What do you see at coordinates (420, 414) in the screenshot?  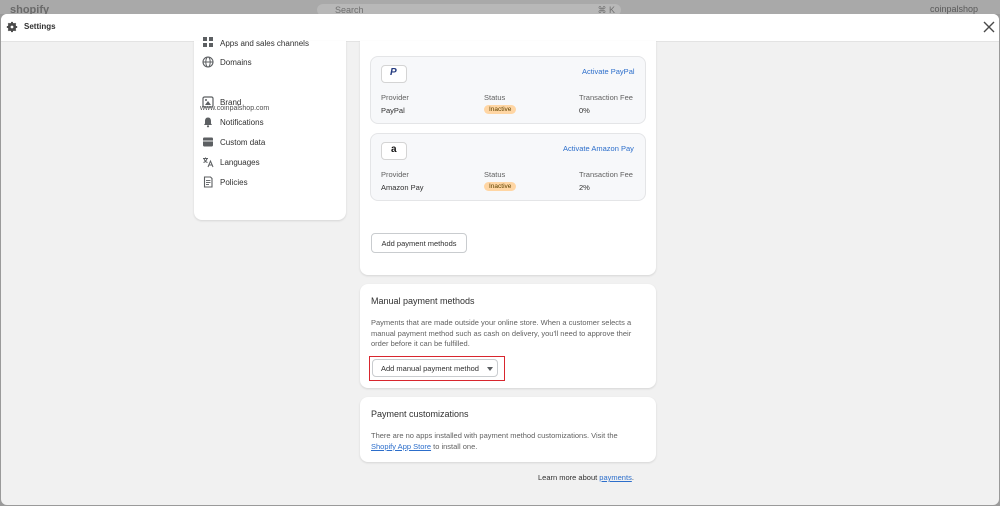 I see `payment-customizations-title: Payment customizations` at bounding box center [420, 414].